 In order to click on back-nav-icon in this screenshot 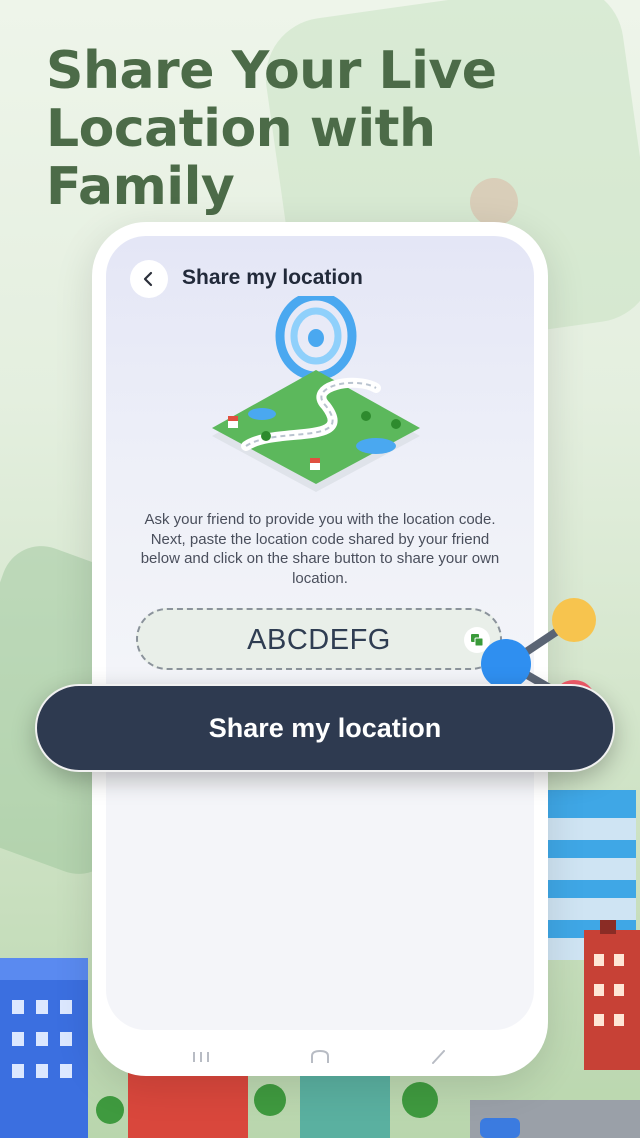, I will do `click(438, 1057)`.